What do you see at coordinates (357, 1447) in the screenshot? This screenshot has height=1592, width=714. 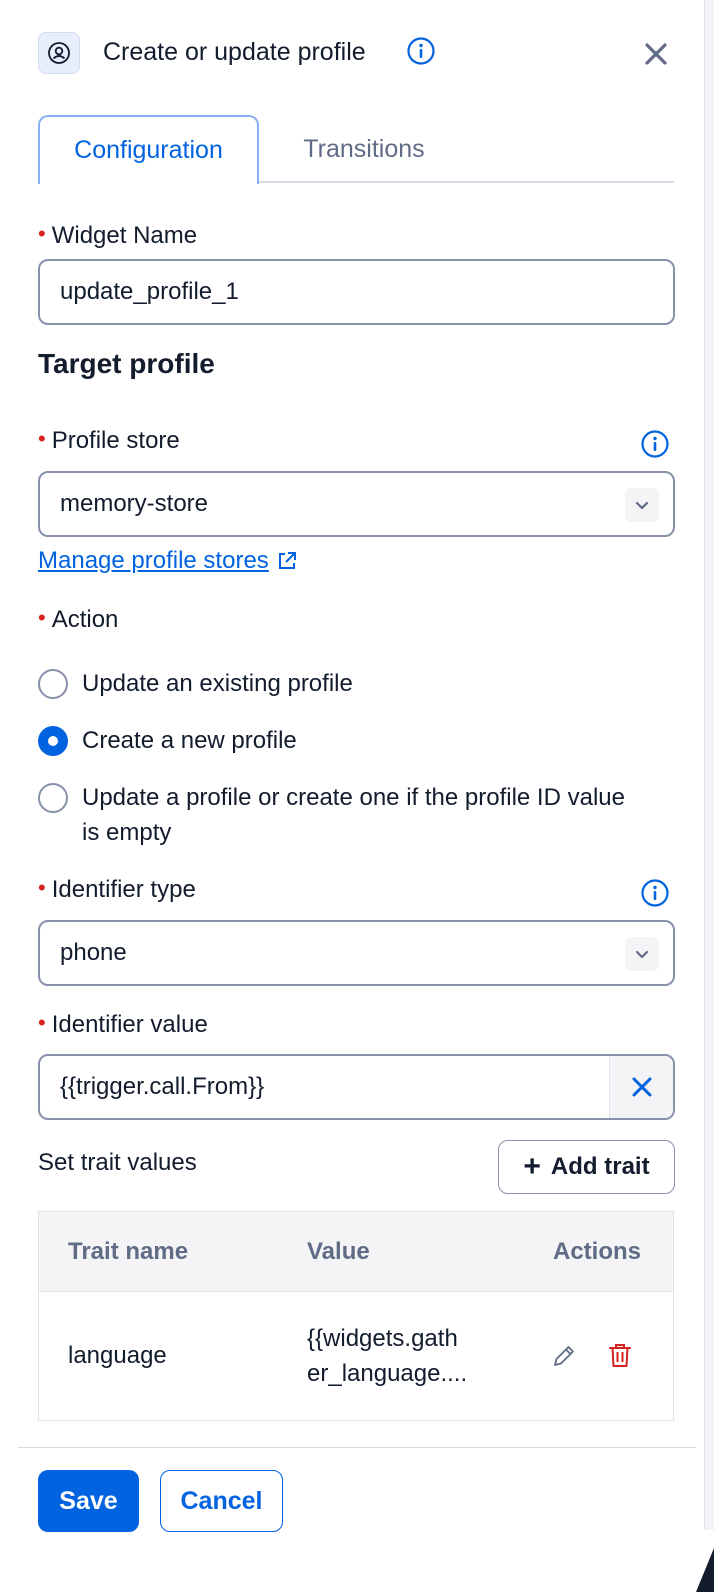 I see `footer-divider` at bounding box center [357, 1447].